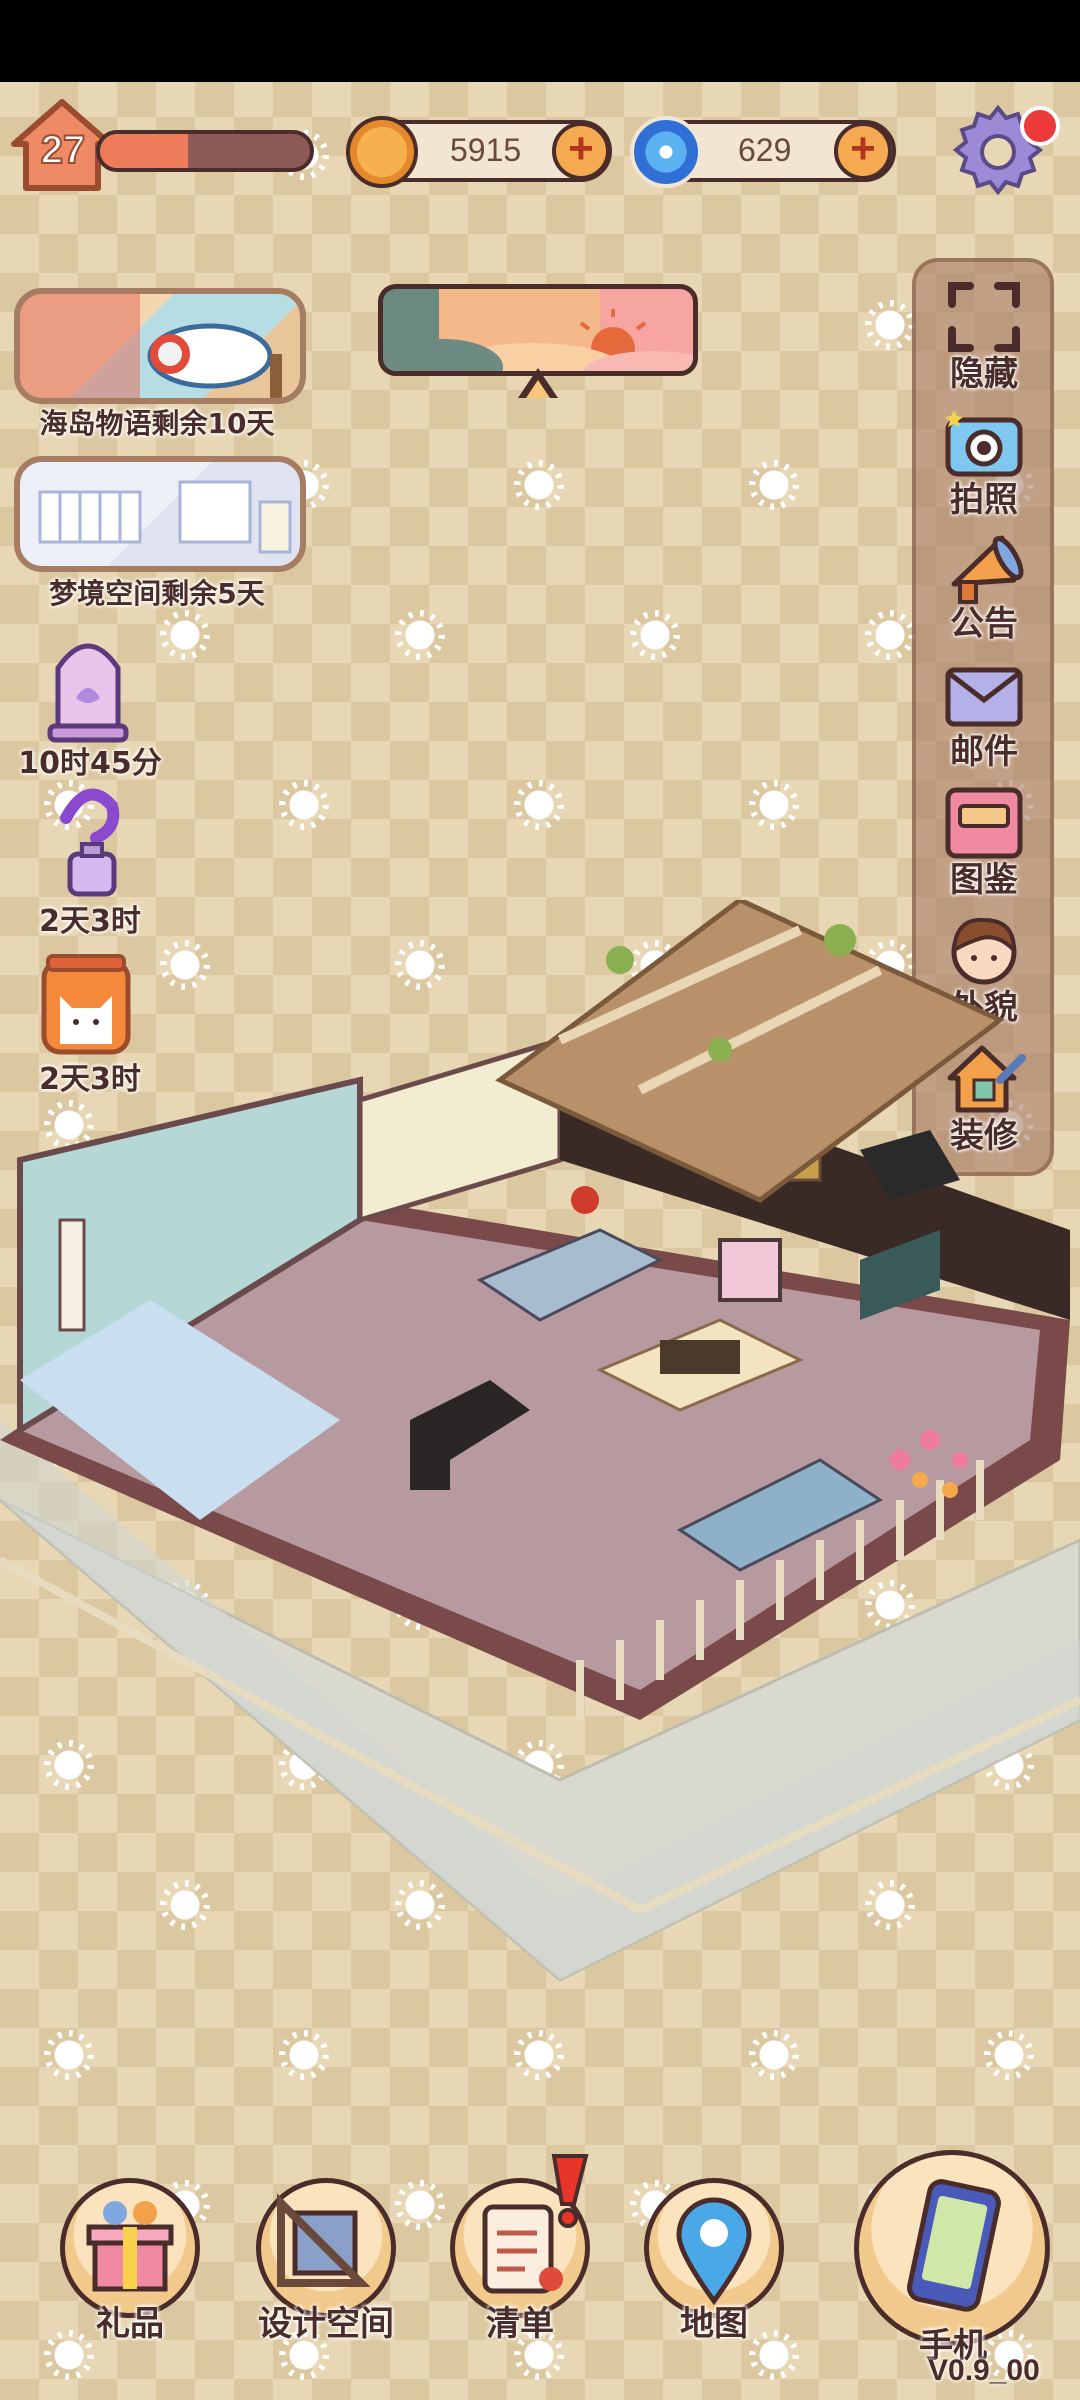 This screenshot has width=1080, height=2400. What do you see at coordinates (714, 2251) in the screenshot?
I see `map-pin-icon` at bounding box center [714, 2251].